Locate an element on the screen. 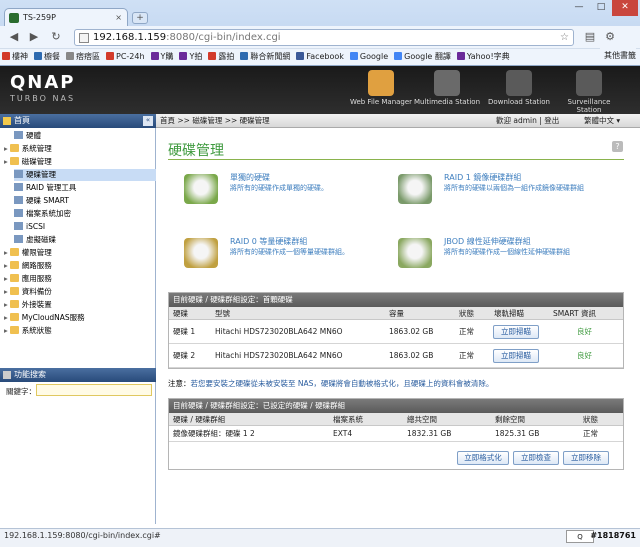 The width and height of the screenshot is (640, 547). disk-table-header: 硬碟 型號 容量 狀態 壞軌掃瞄 SMART 資訊 is located at coordinates (396, 313).